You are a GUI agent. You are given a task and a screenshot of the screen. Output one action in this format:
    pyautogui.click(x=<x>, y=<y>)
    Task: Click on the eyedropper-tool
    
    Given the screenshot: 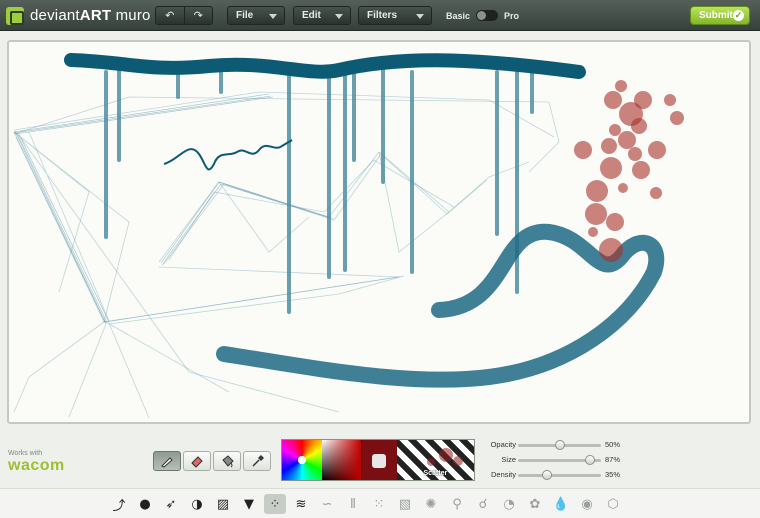 What is the action you would take?
    pyautogui.click(x=257, y=461)
    